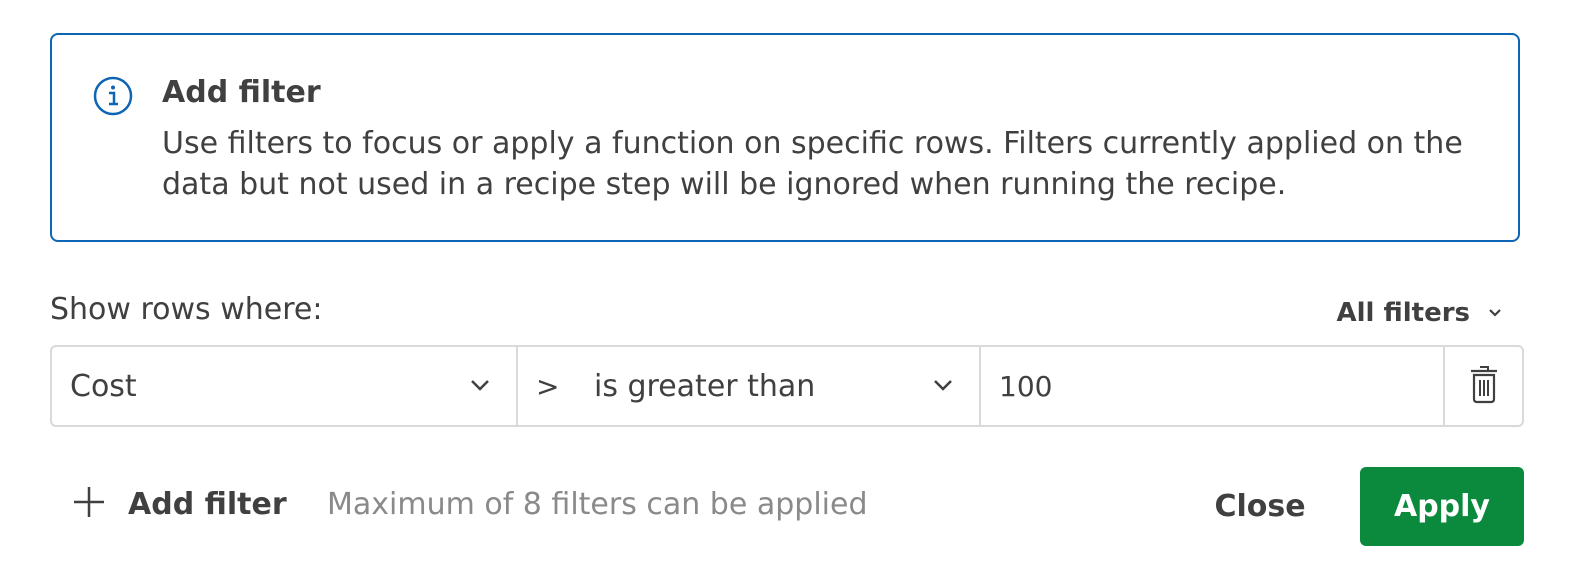 This screenshot has width=1574, height=571. I want to click on all-filters-dropdown: All filters, so click(1419, 313).